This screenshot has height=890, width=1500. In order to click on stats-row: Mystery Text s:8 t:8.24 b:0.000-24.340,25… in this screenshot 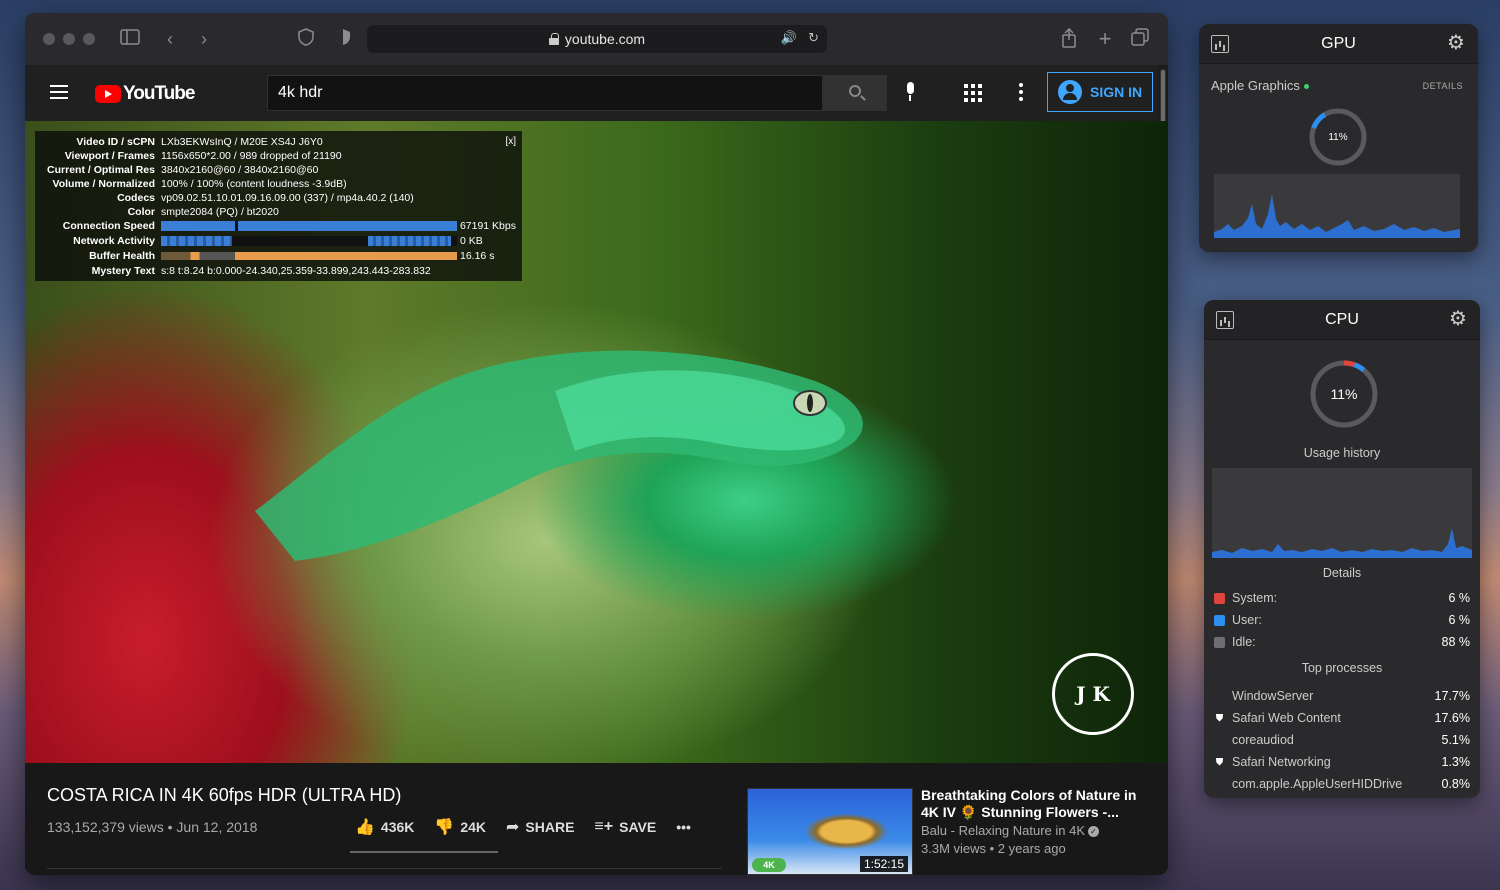, I will do `click(278, 271)`.